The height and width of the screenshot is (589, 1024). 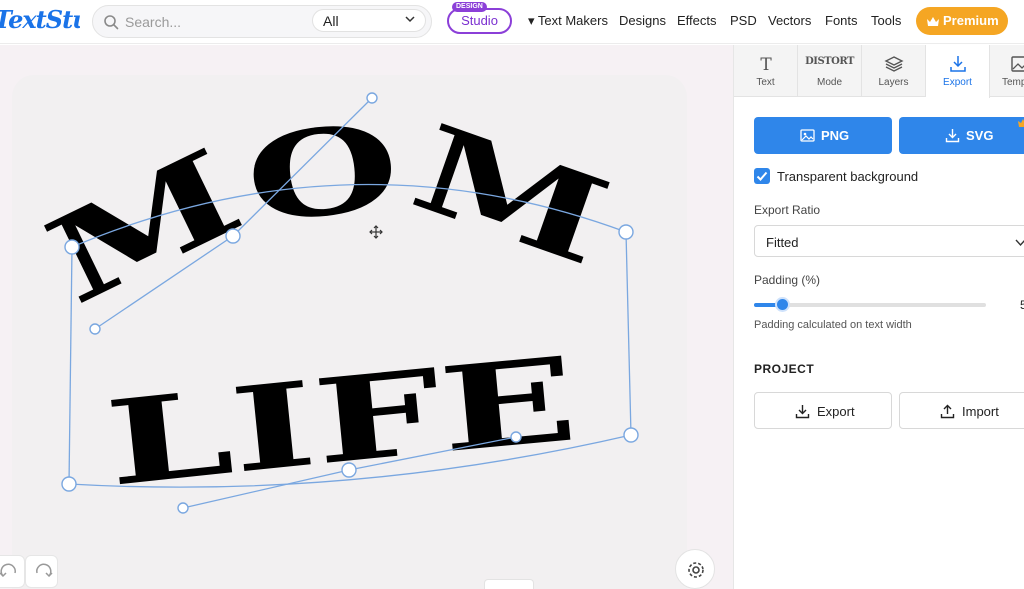 I want to click on corner-handle-top-right, so click(x=626, y=232).